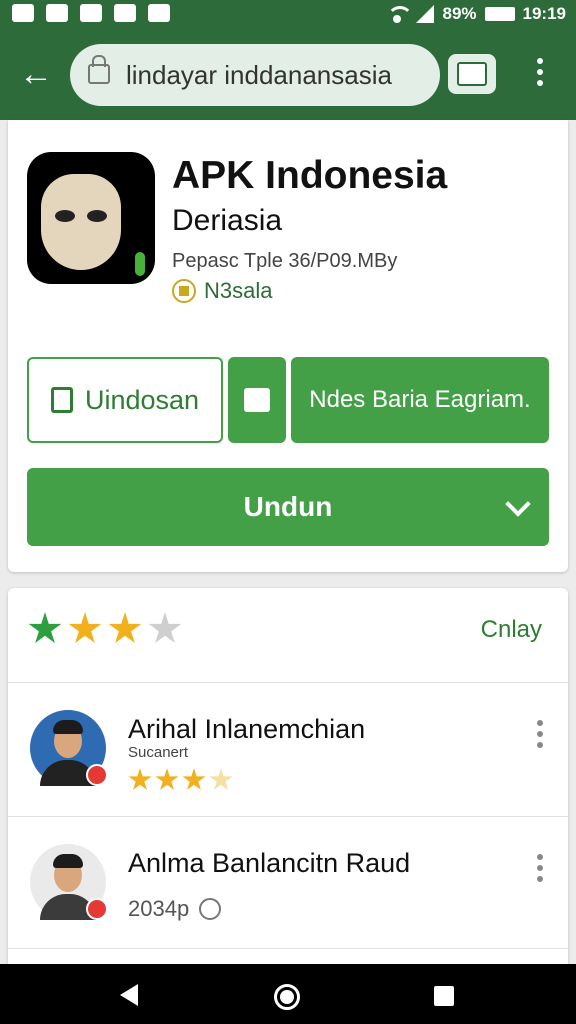  What do you see at coordinates (180, 780) in the screenshot?
I see `review-rating` at bounding box center [180, 780].